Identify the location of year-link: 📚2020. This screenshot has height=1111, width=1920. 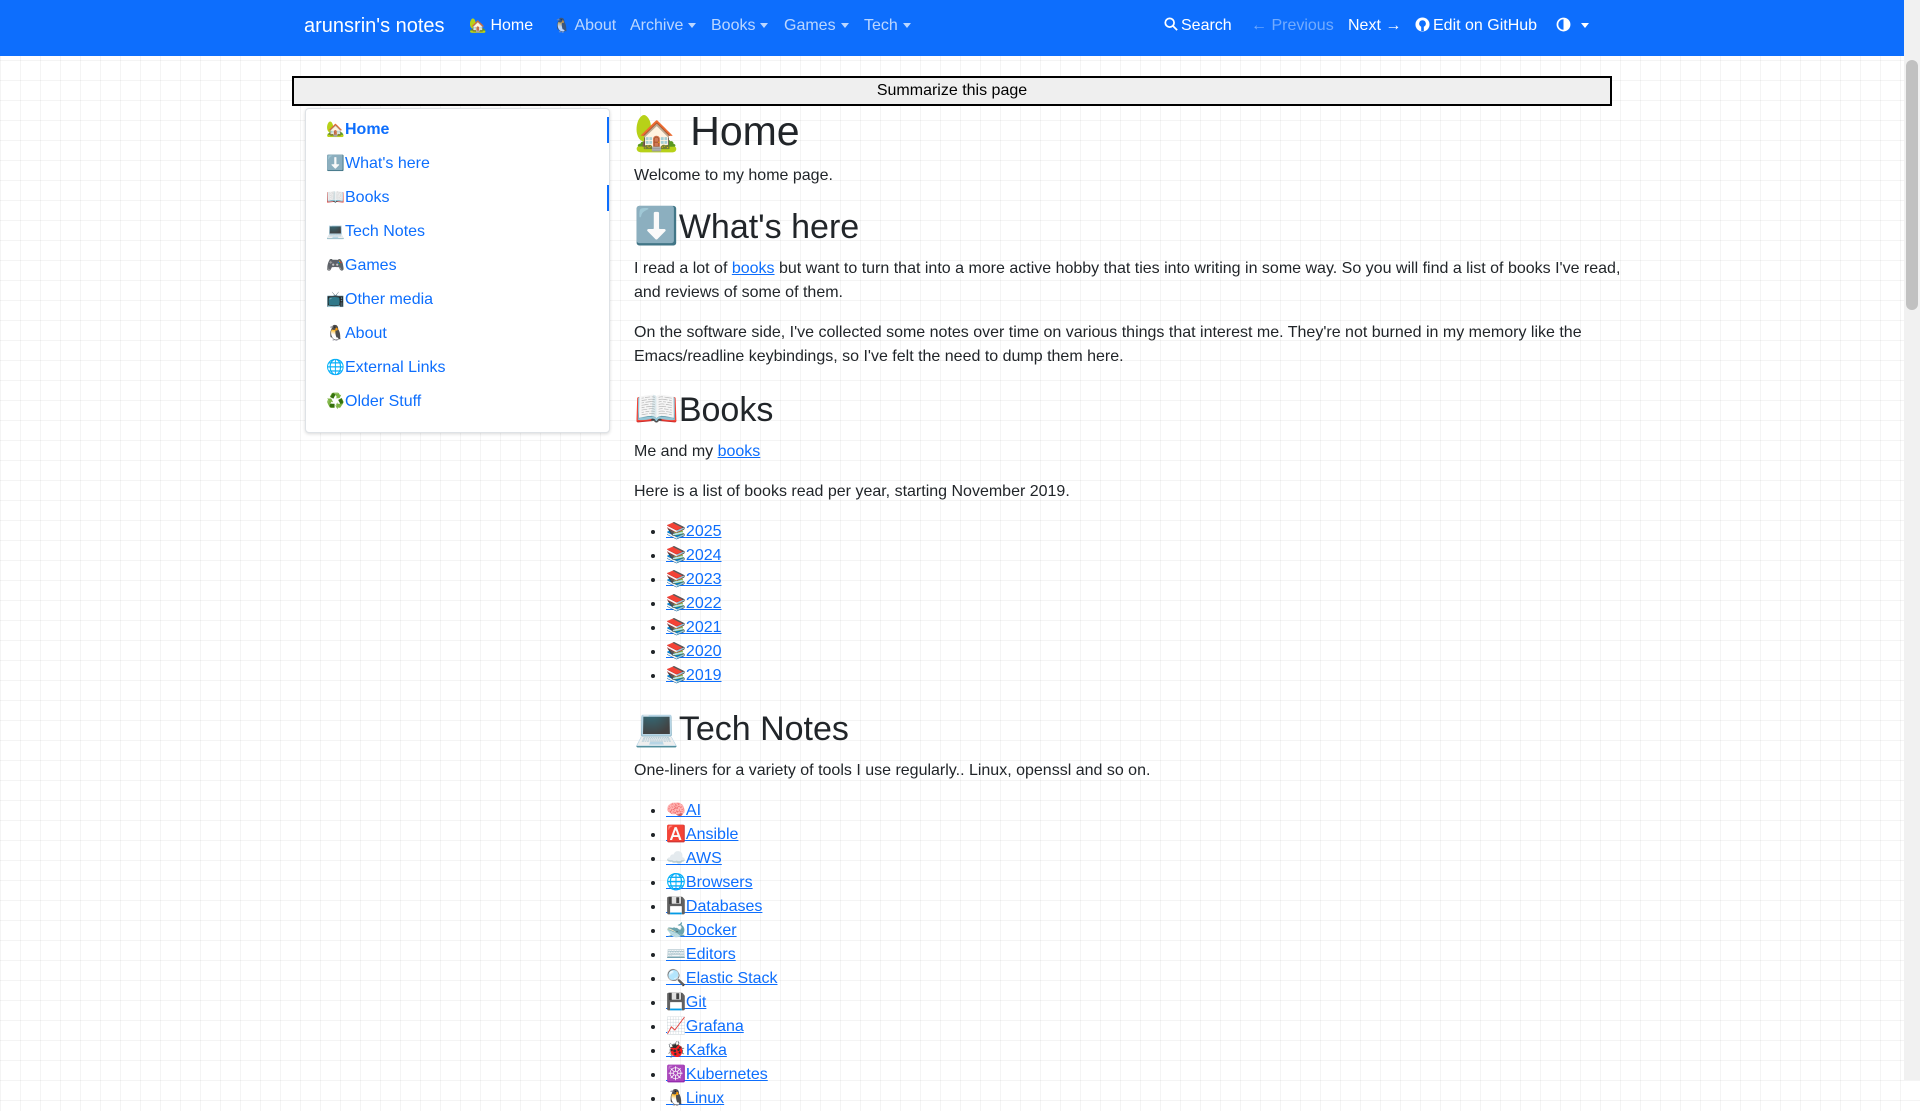
(694, 651).